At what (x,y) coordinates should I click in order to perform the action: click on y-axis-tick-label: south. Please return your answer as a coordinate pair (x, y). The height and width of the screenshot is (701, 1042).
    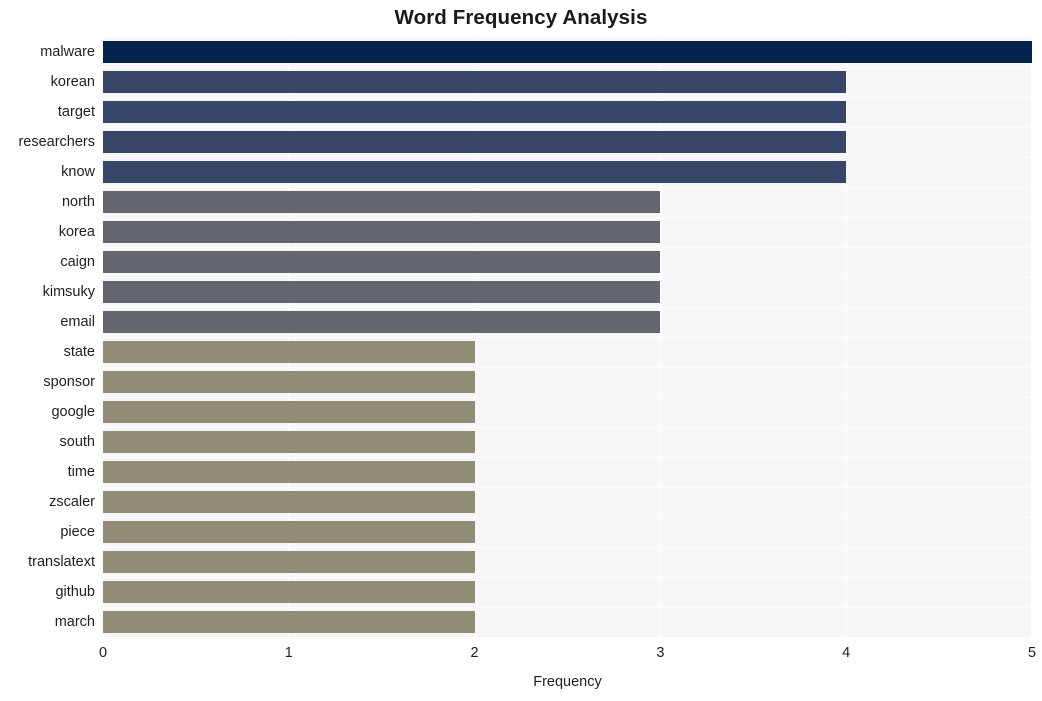
    Looking at the image, I should click on (77, 442).